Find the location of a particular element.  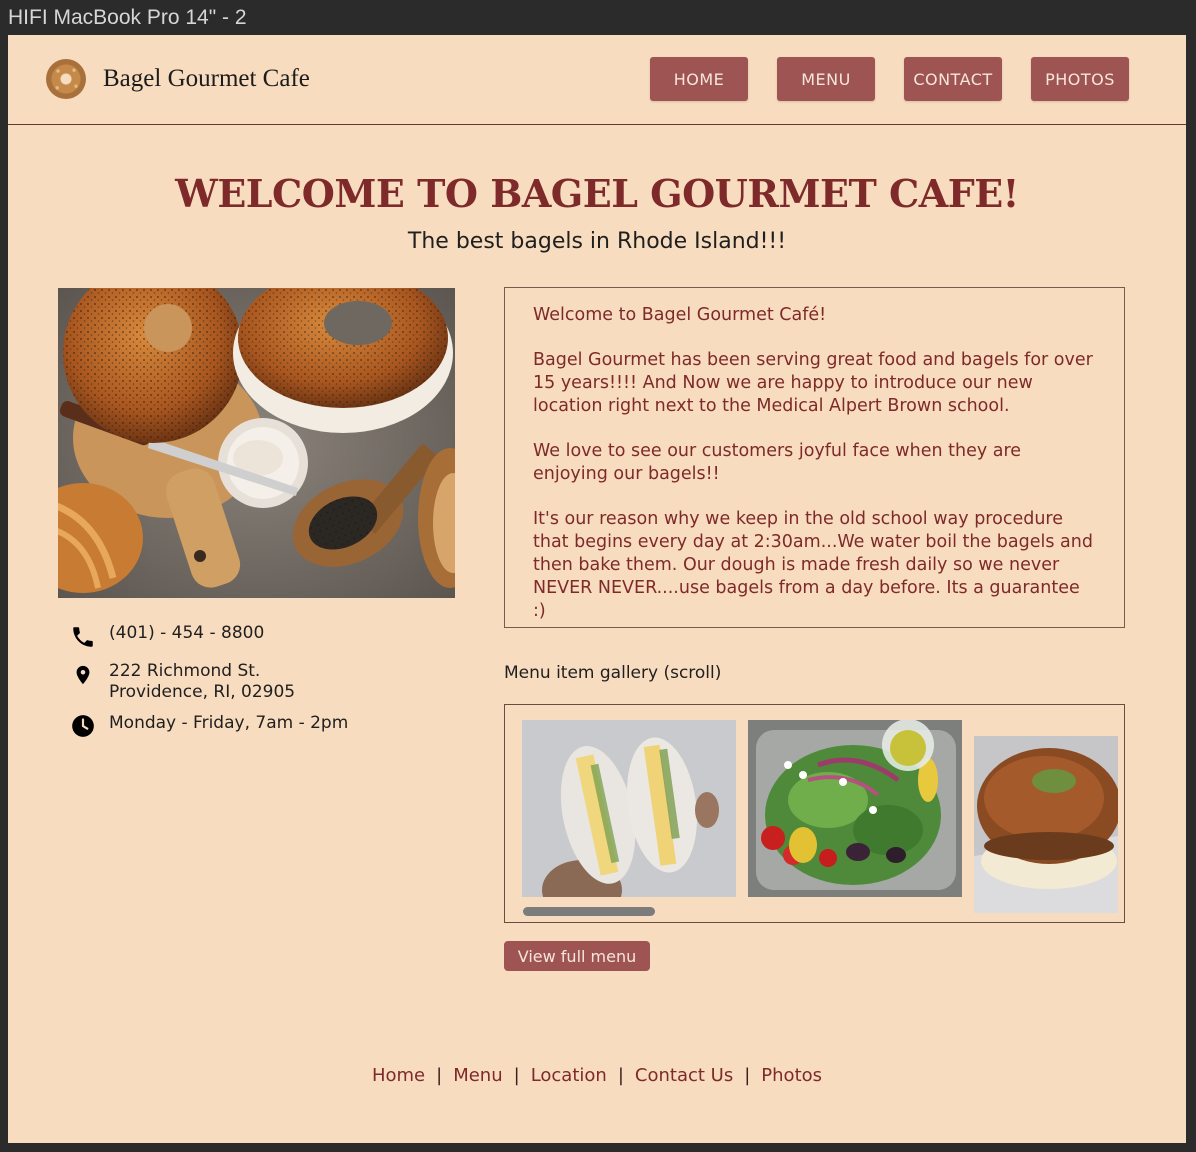

nav-home-button: HOME is located at coordinates (699, 79).